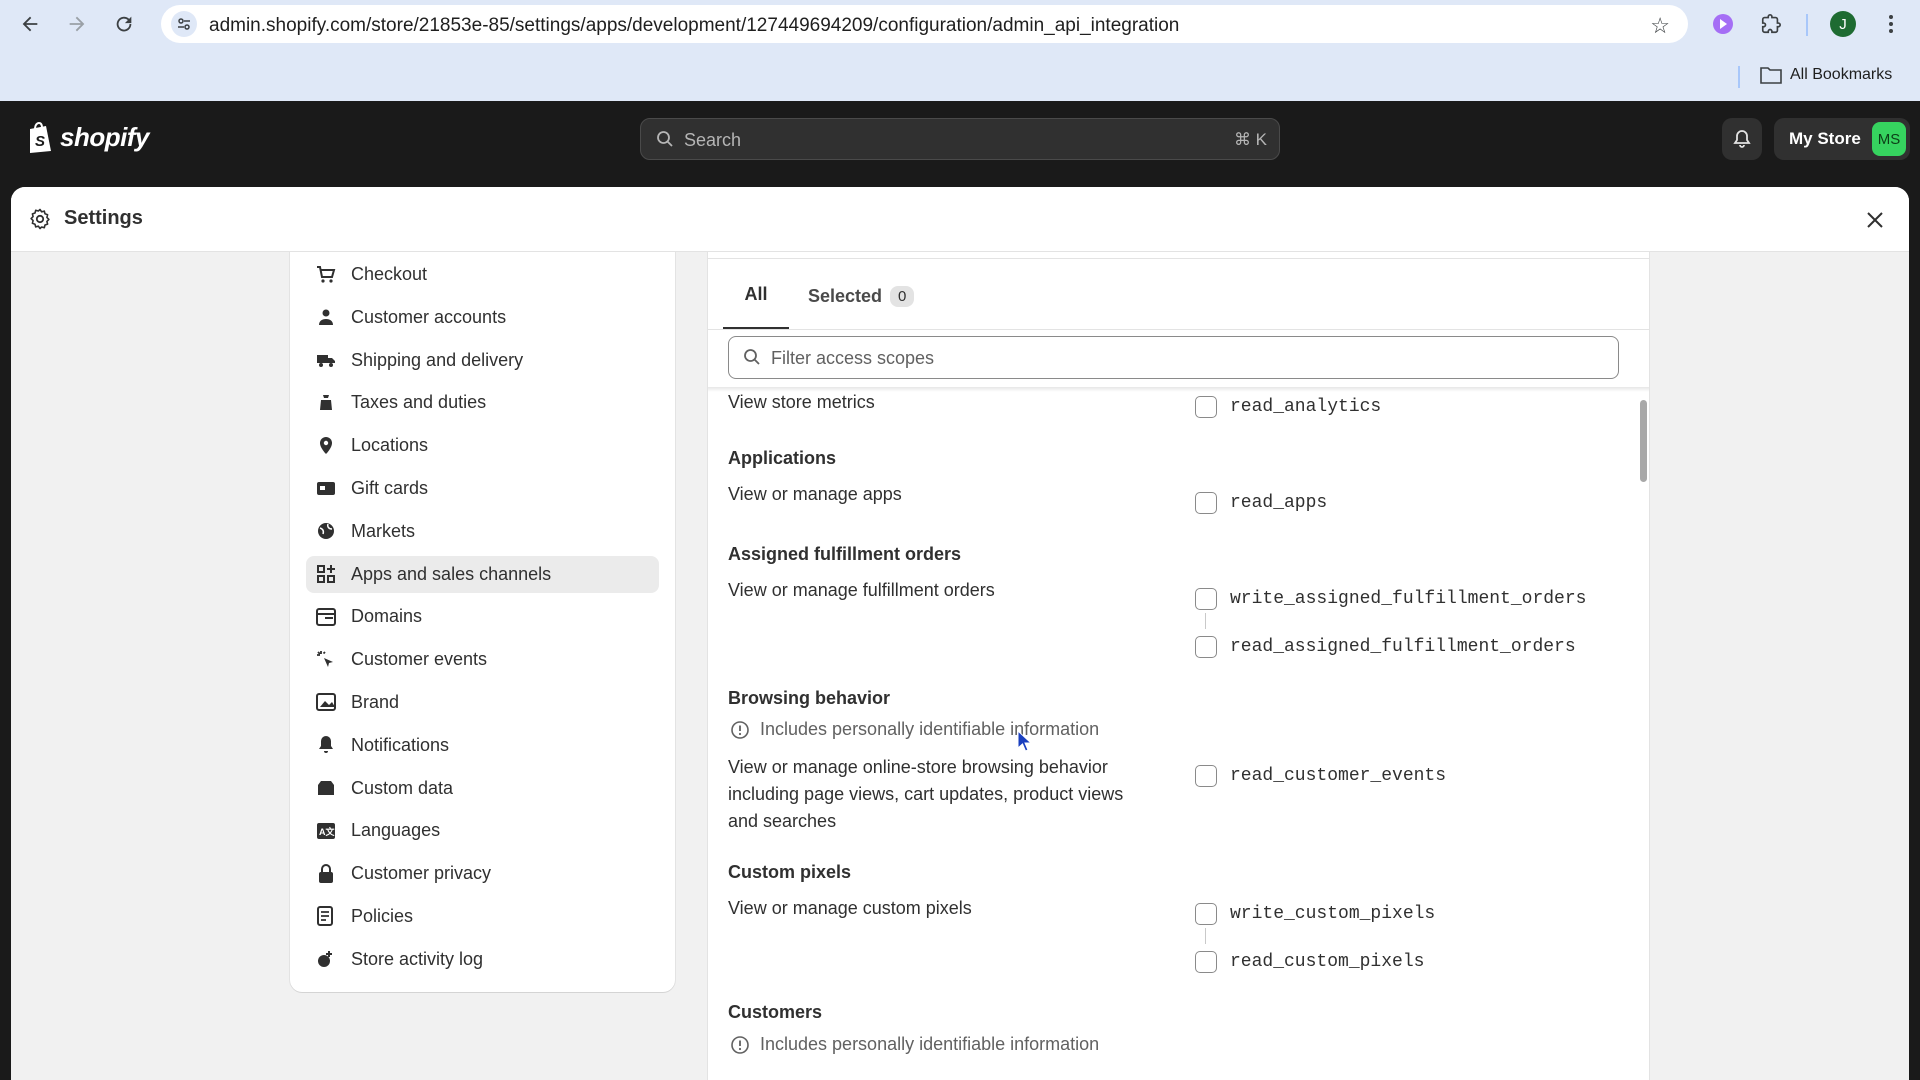 The height and width of the screenshot is (1080, 1920). Describe the element at coordinates (419, 659) in the screenshot. I see `sidebar-item-label: Customer events` at that location.